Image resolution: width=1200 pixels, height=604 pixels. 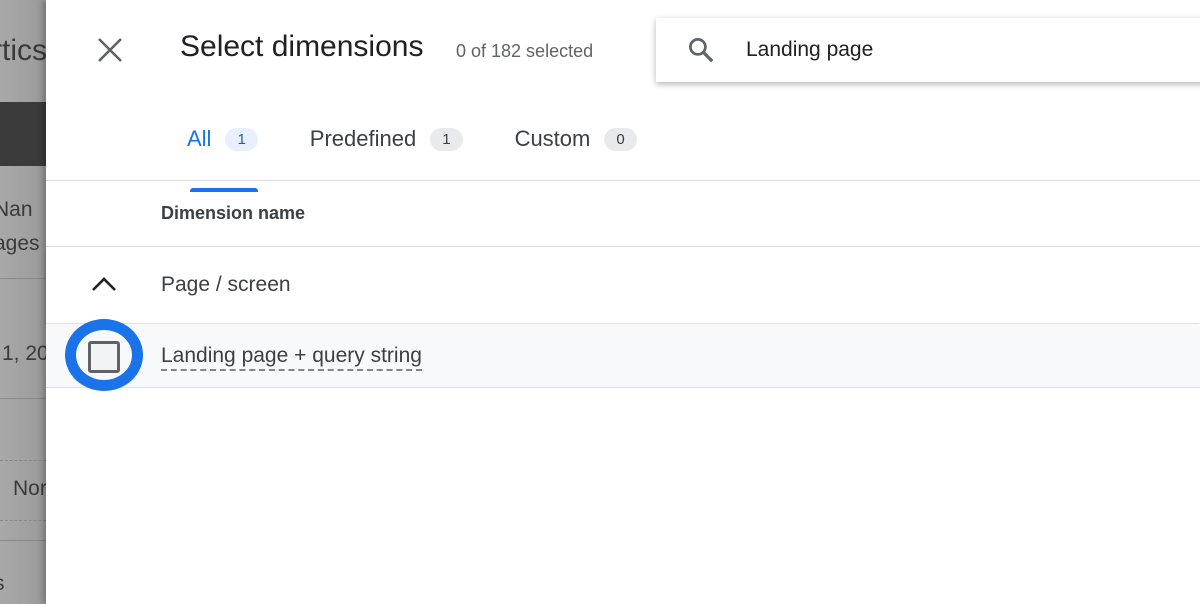 I want to click on tab-predefined: Predefined 1, so click(x=386, y=139).